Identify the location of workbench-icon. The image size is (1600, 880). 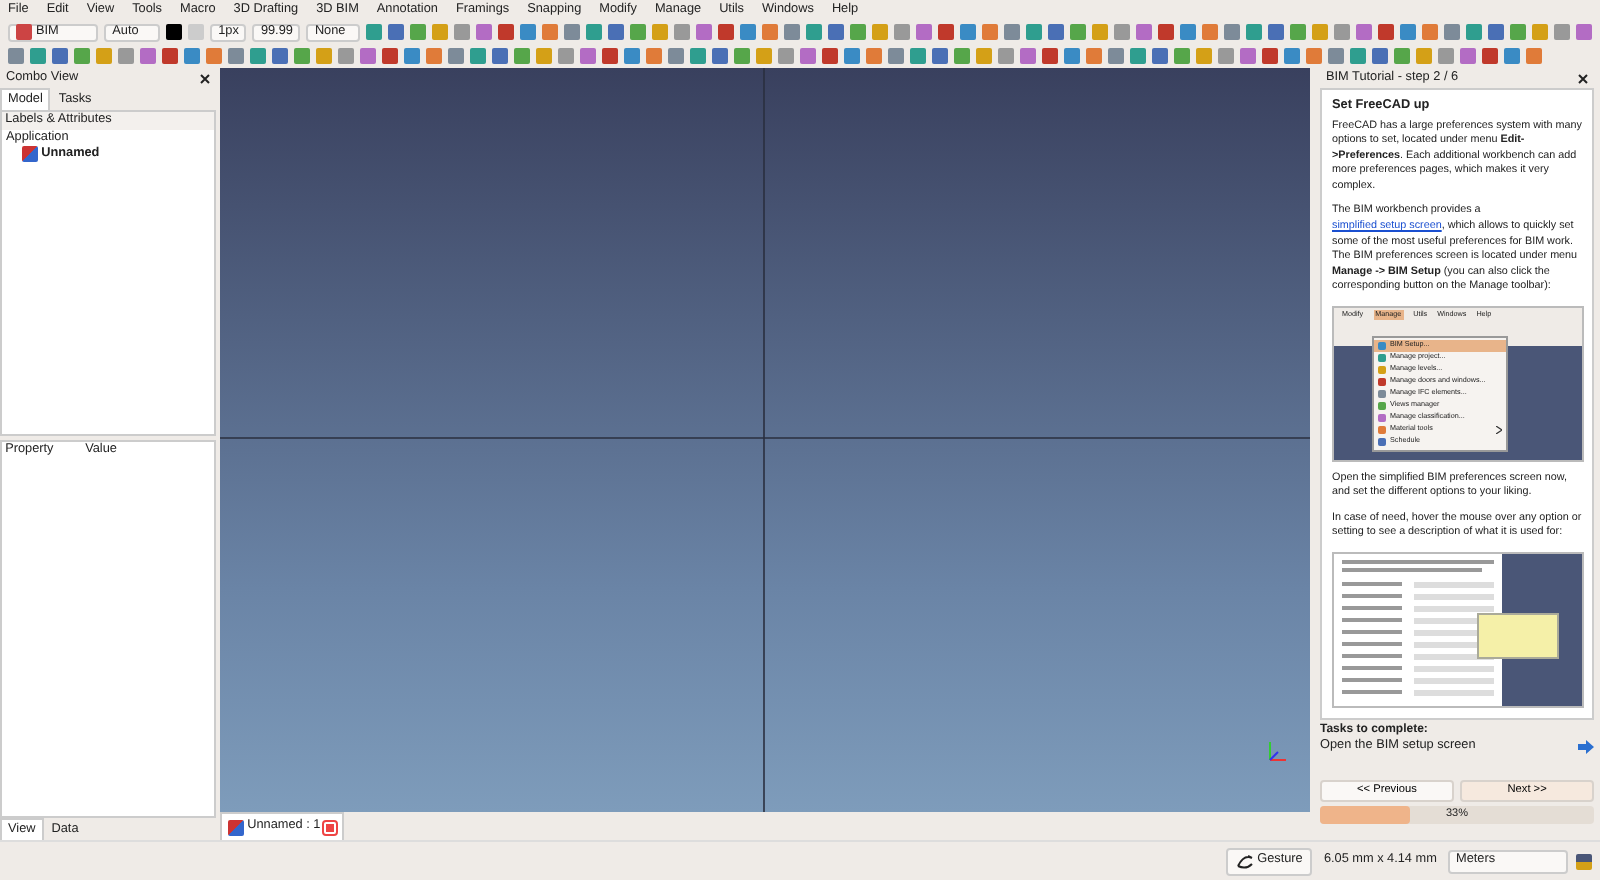
(24, 32).